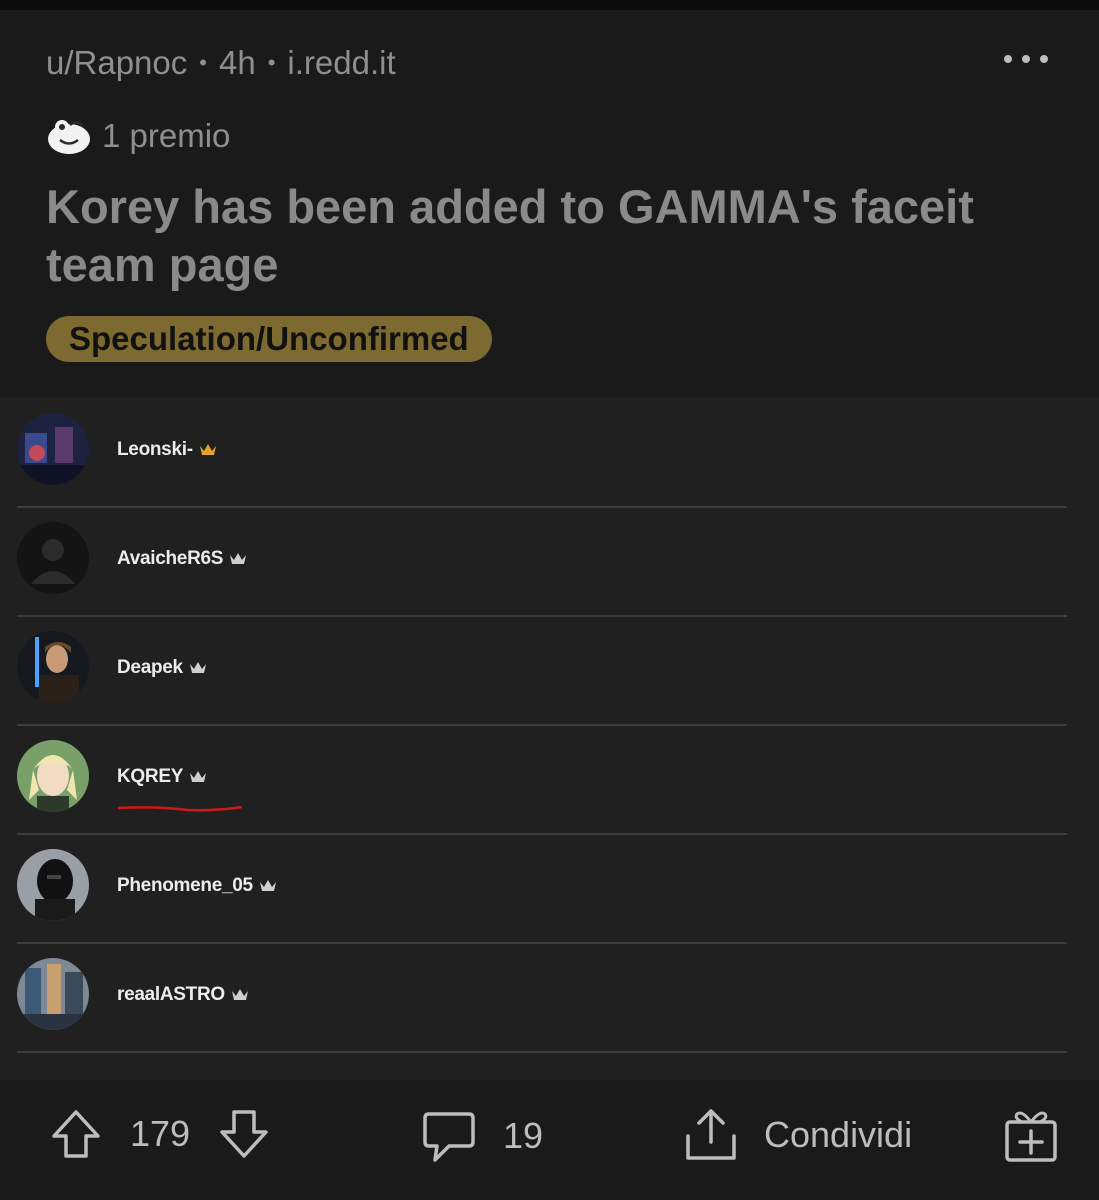 The height and width of the screenshot is (1200, 1099). What do you see at coordinates (838, 1134) in the screenshot?
I see `share-label: Condividi` at bounding box center [838, 1134].